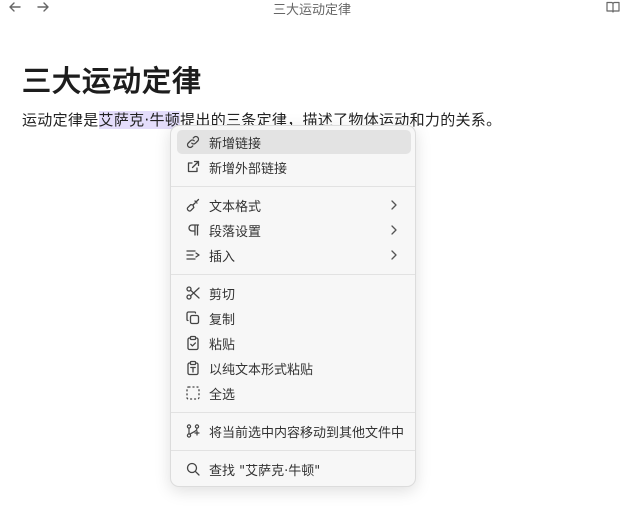  Describe the element at coordinates (193, 230) in the screenshot. I see `pilcrow-icon` at that location.